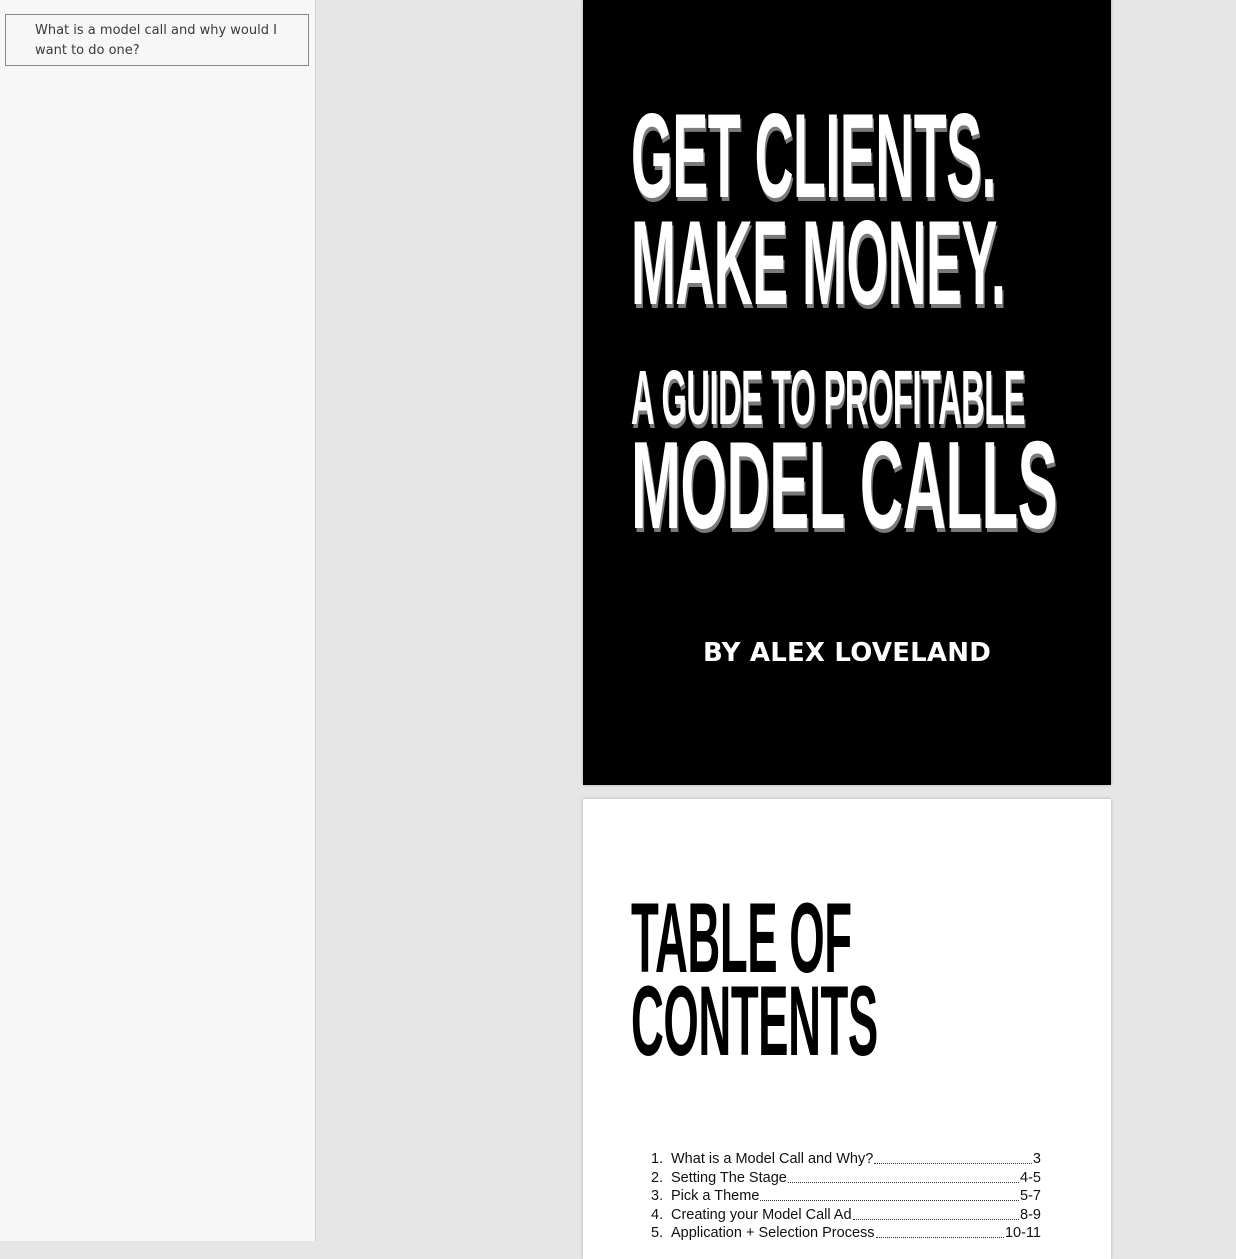 This screenshot has width=1236, height=1259. What do you see at coordinates (1030, 1177) in the screenshot?
I see `toc-entry-page: 4-5` at bounding box center [1030, 1177].